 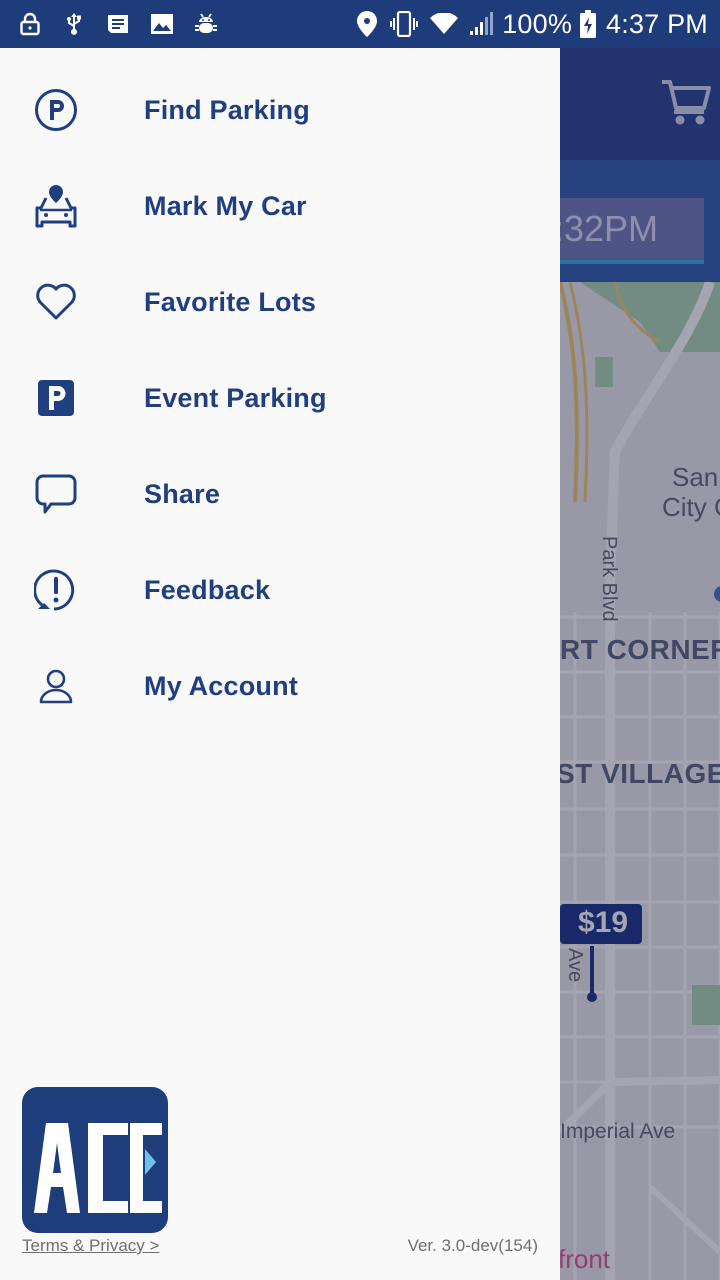 I want to click on menu-item-my-account: My Account, so click(x=280, y=686).